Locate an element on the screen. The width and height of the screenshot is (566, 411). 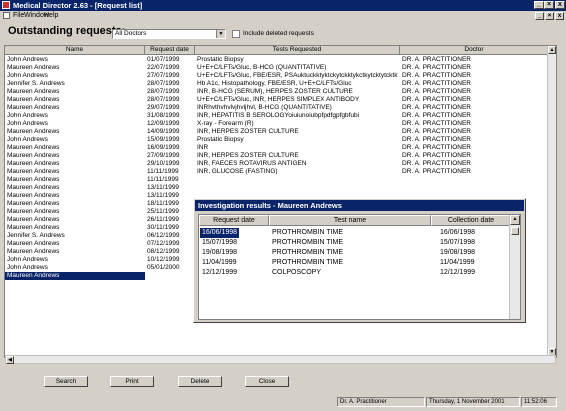
table-row: Maureen Andrews 03/02/2000 is located at coordinates (92, 276).